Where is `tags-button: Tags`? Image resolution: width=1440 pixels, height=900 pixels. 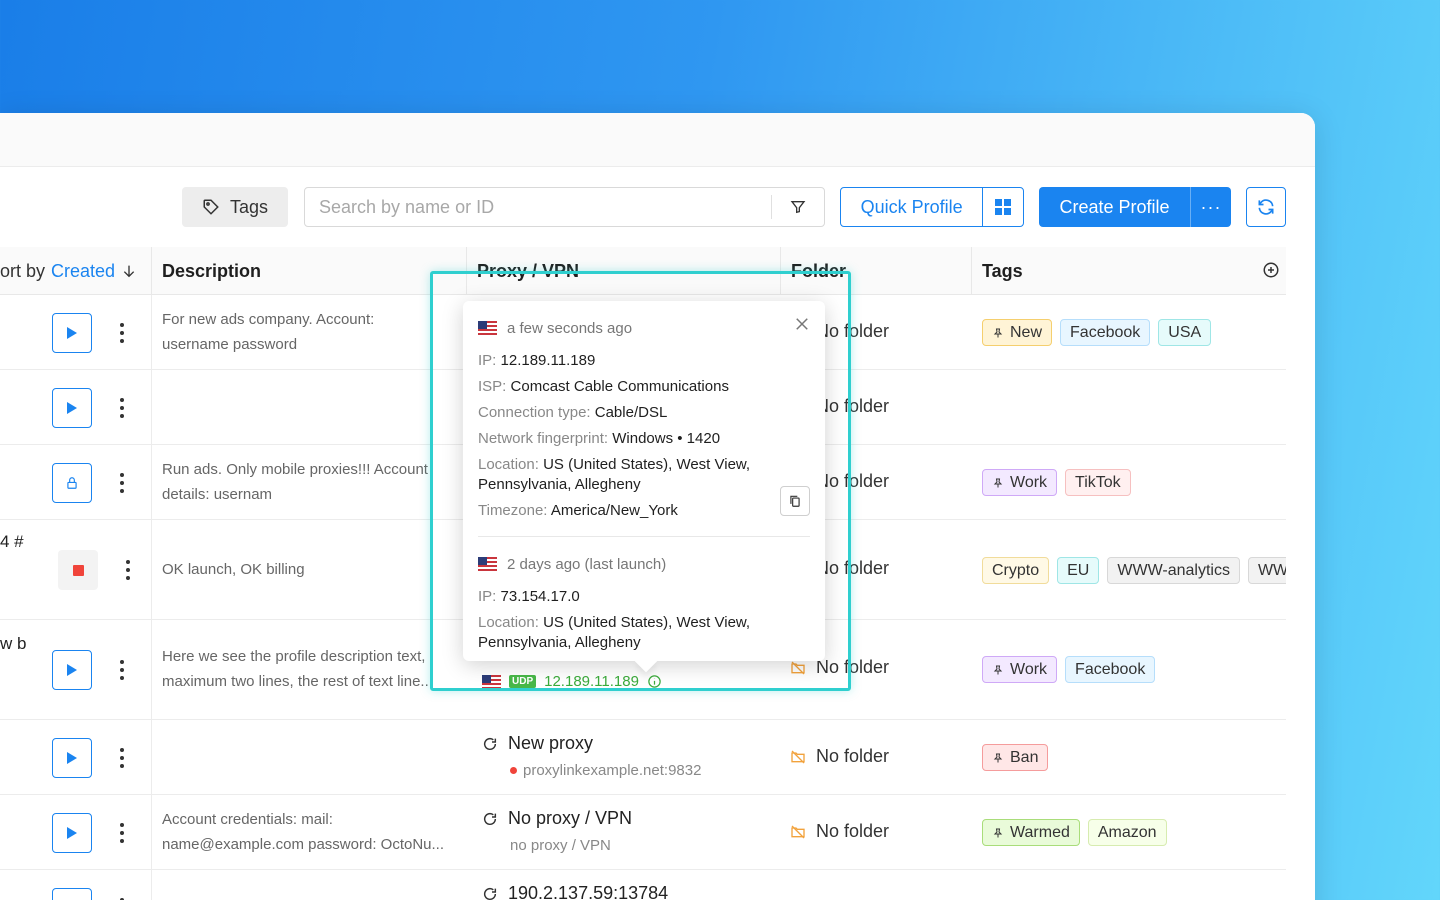 tags-button: Tags is located at coordinates (235, 207).